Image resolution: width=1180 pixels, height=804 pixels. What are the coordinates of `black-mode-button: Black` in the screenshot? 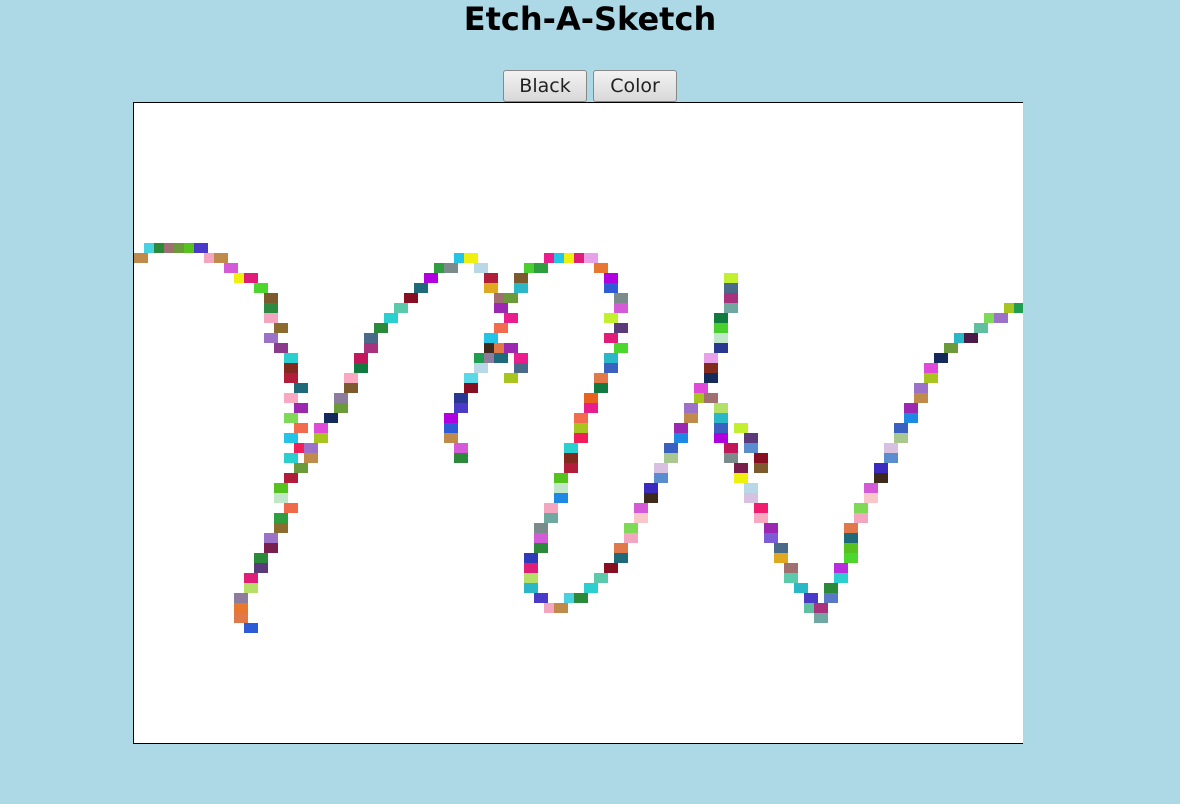 It's located at (545, 86).